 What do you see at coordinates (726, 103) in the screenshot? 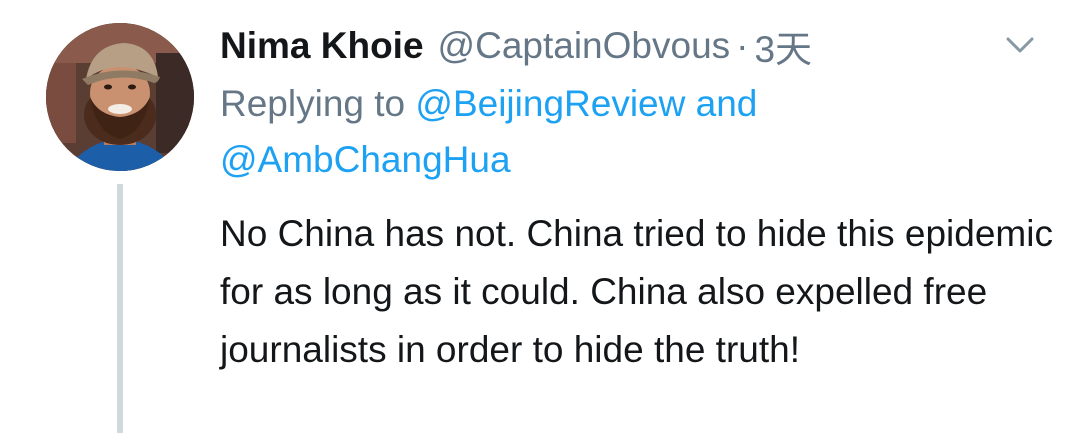
I see `reply-joiner: and` at bounding box center [726, 103].